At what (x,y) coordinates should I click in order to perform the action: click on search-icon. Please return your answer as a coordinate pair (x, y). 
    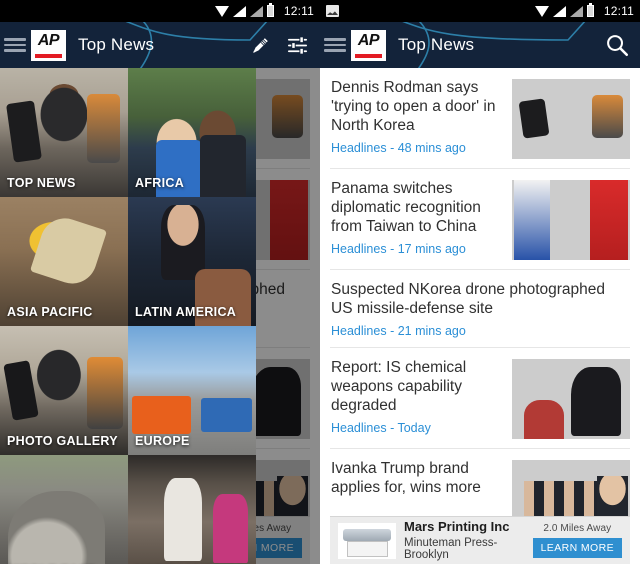
    Looking at the image, I should click on (617, 45).